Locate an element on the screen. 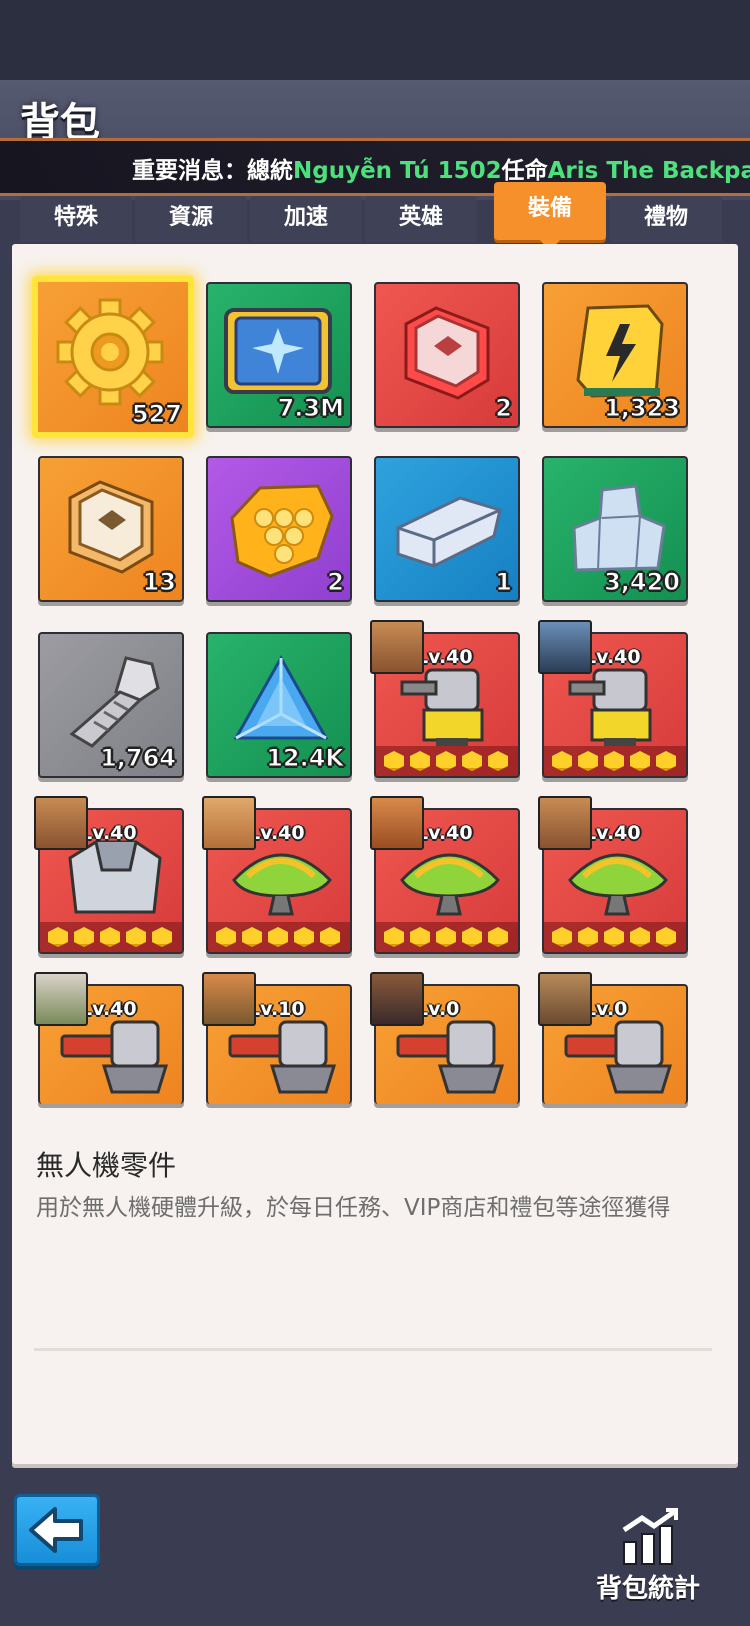 The height and width of the screenshot is (1626, 750). item-battery: 1,323 is located at coordinates (615, 355).